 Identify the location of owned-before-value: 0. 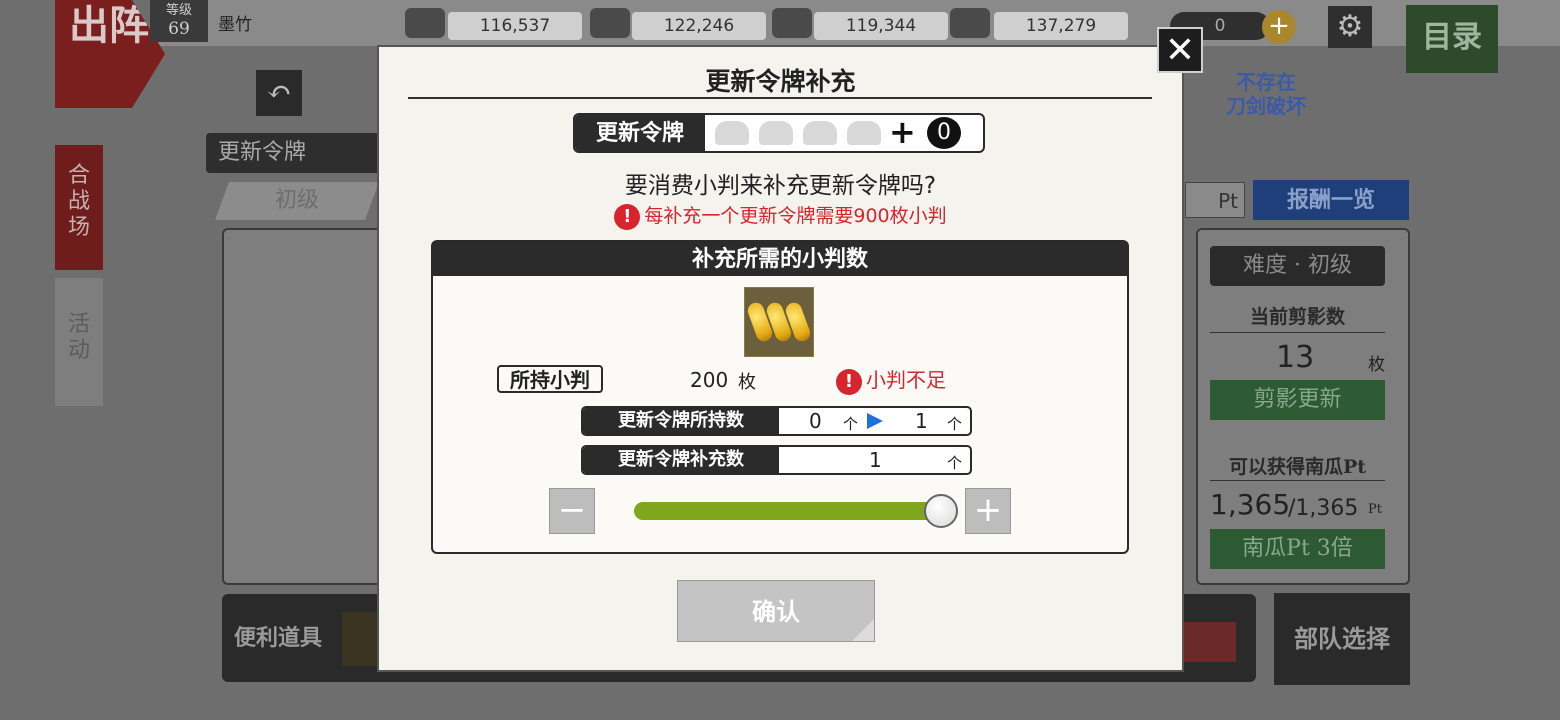
(815, 421).